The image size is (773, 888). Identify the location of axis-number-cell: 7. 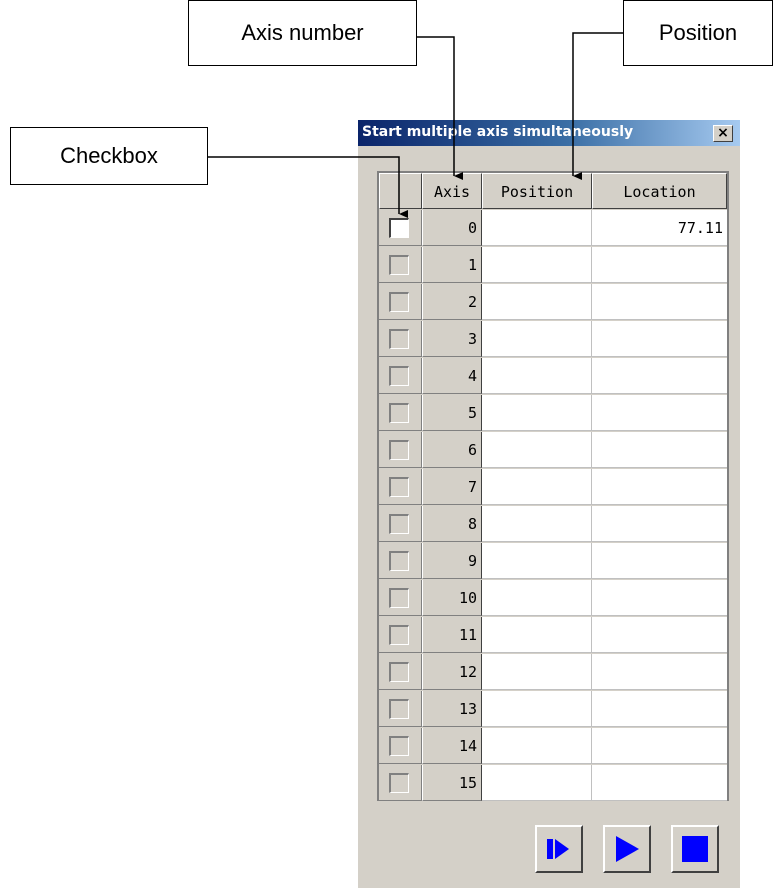
(452, 487).